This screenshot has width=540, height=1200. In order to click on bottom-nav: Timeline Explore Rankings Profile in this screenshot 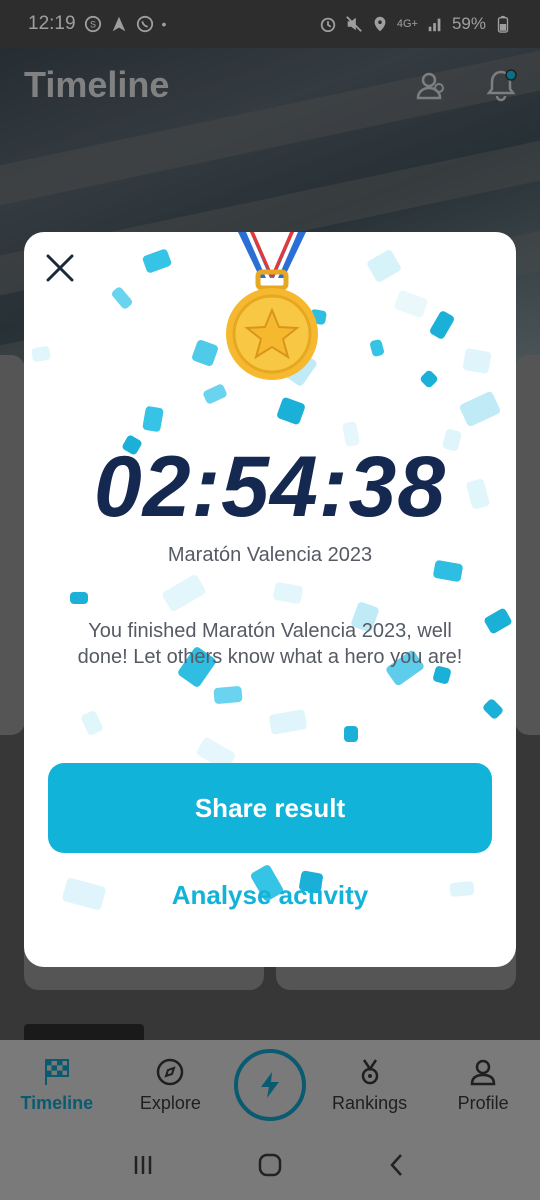, I will do `click(270, 1085)`.